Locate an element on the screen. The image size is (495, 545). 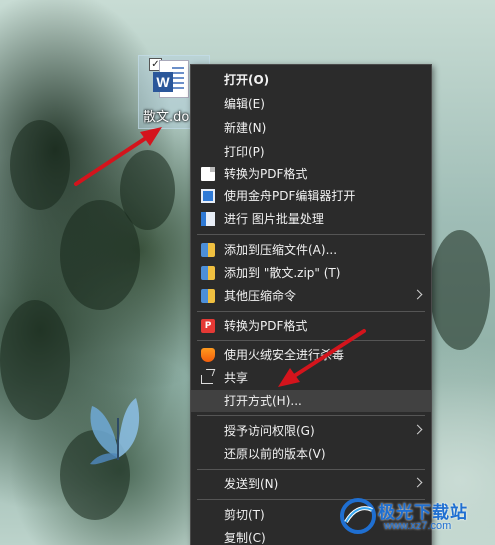
menu-item-print: 打印(P) is located at coordinates (311, 152).